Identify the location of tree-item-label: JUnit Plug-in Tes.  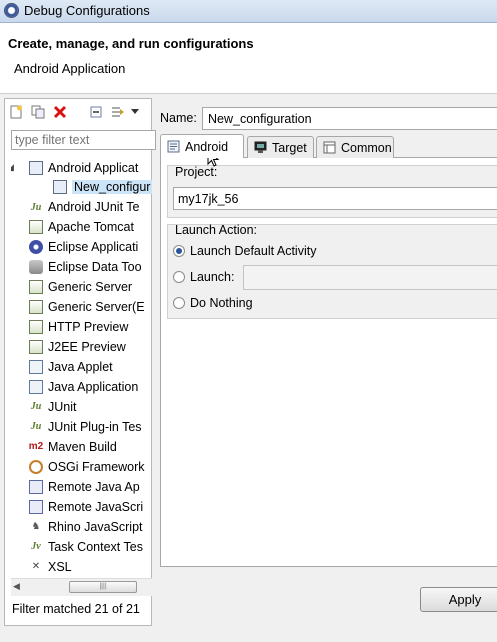
(95, 426).